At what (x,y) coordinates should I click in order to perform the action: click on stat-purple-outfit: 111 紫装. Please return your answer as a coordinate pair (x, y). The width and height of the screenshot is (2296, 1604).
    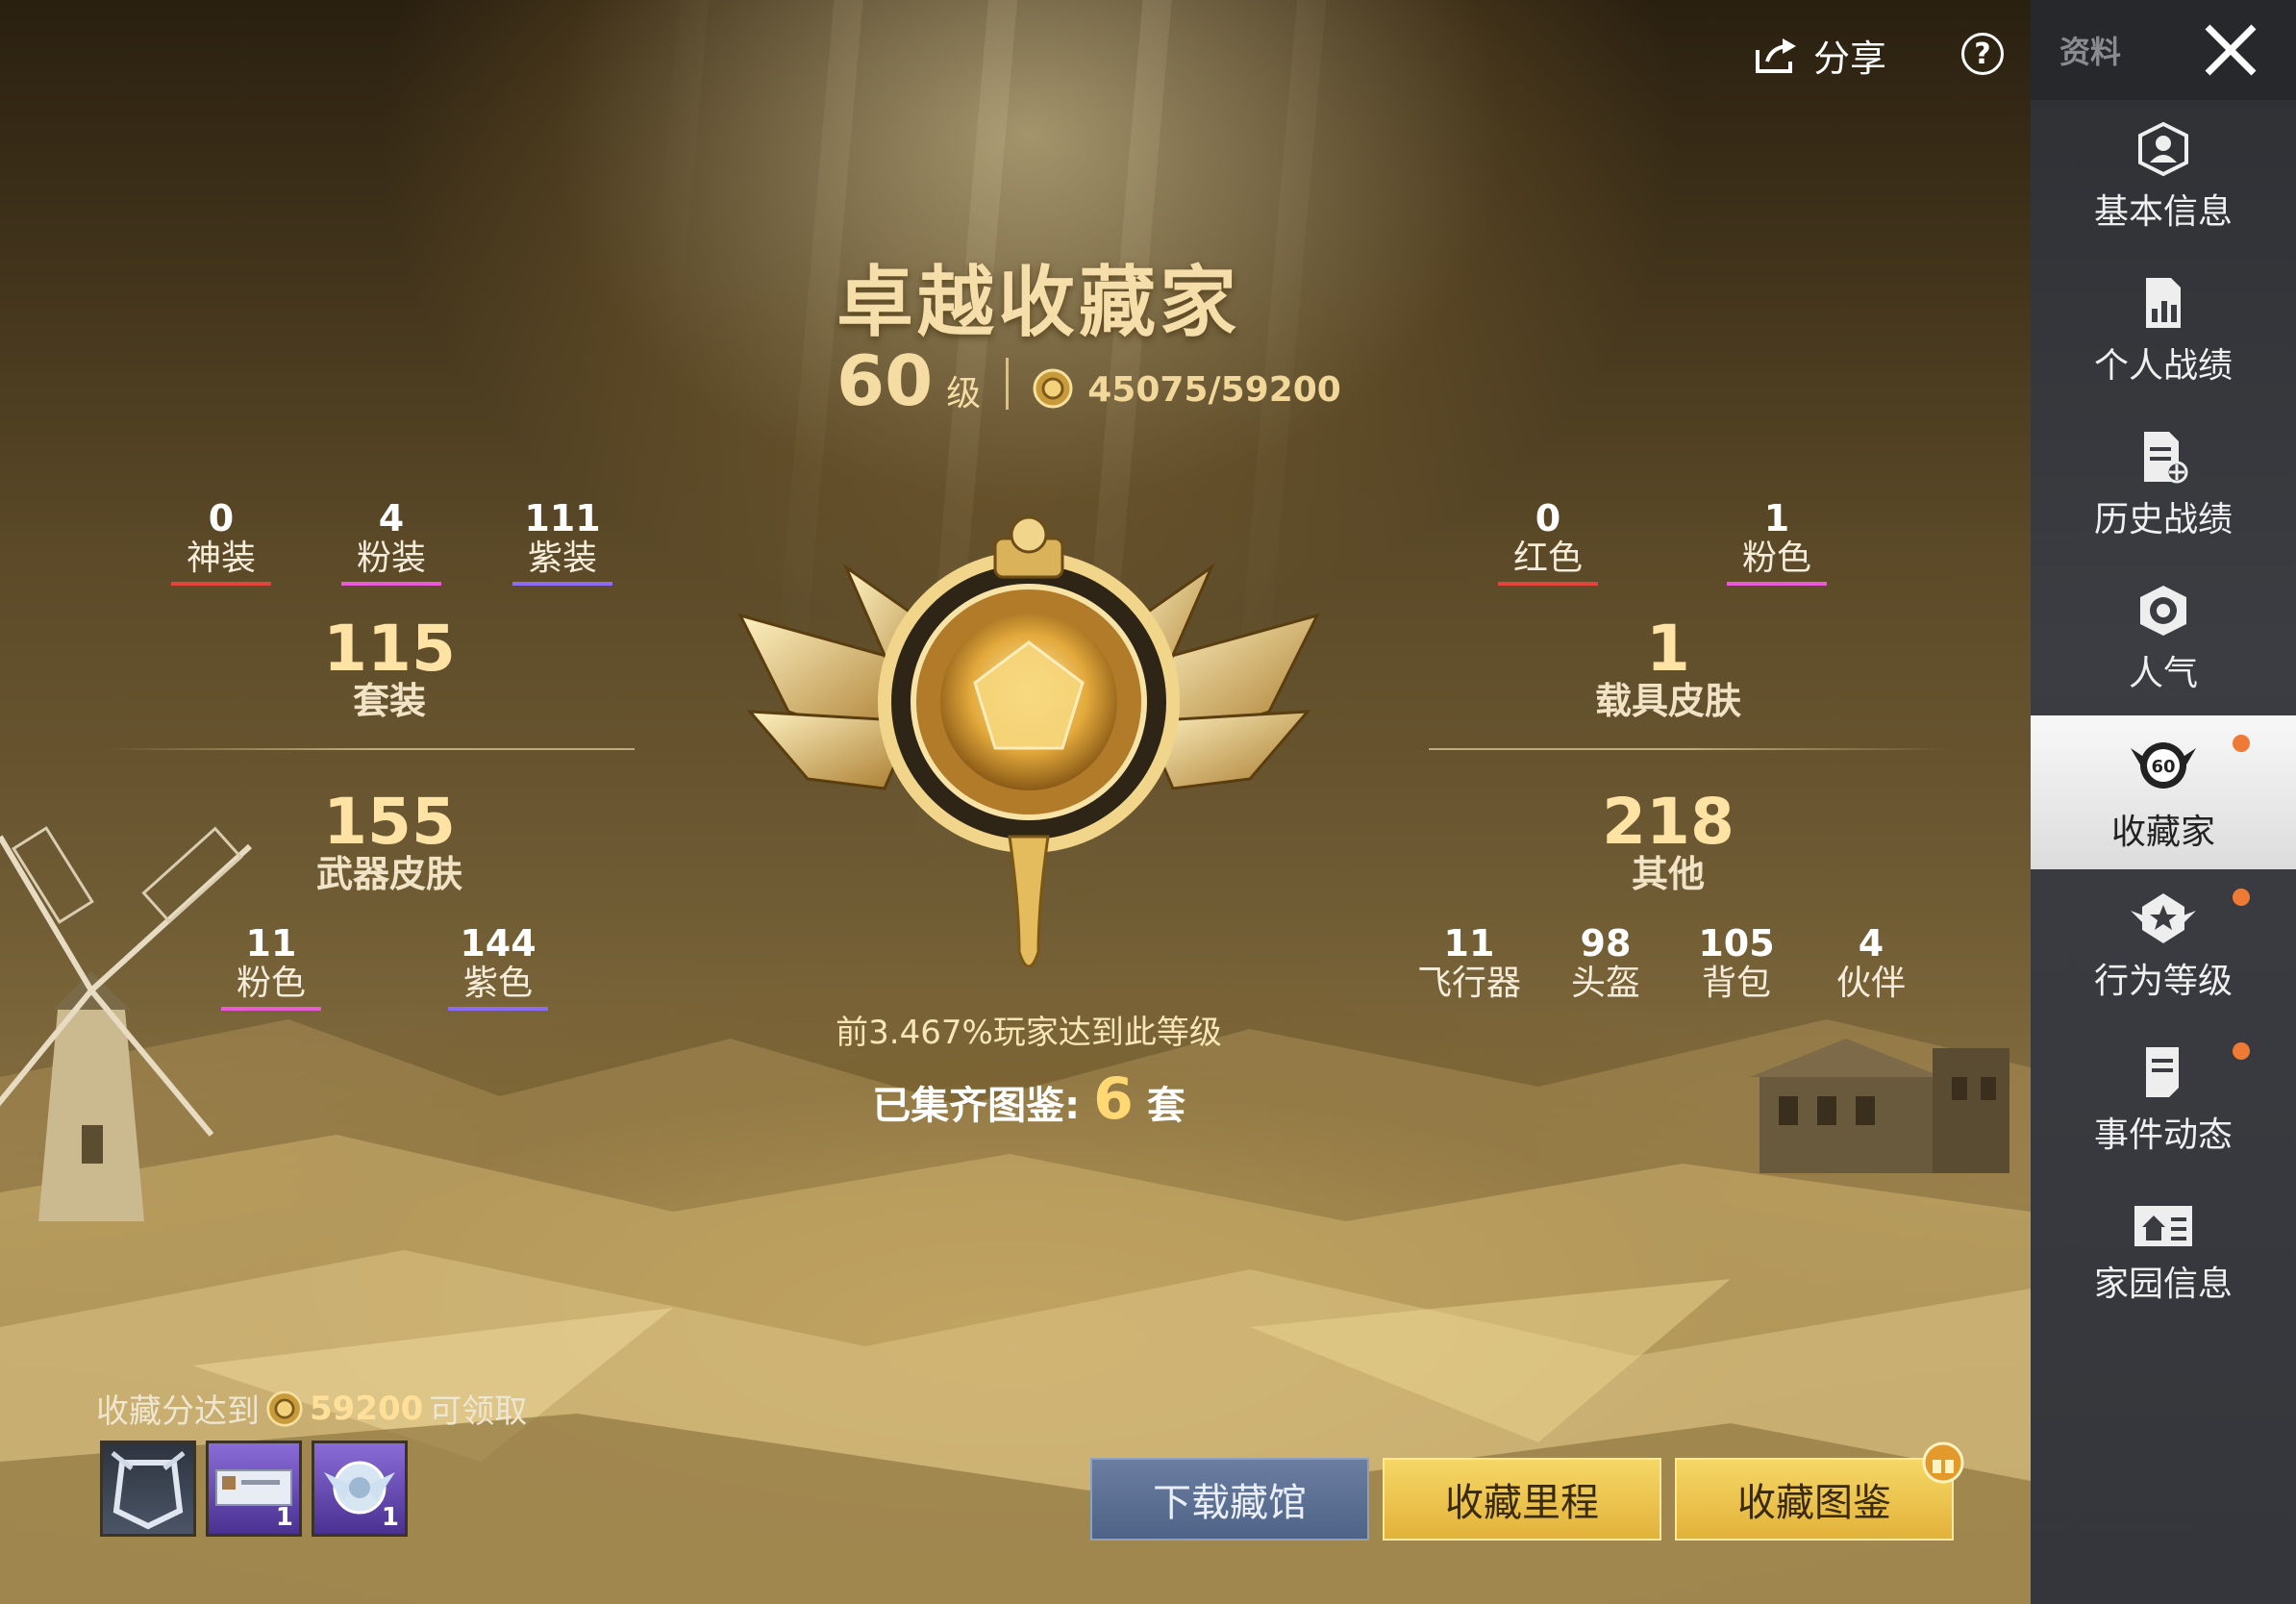
    Looking at the image, I should click on (562, 543).